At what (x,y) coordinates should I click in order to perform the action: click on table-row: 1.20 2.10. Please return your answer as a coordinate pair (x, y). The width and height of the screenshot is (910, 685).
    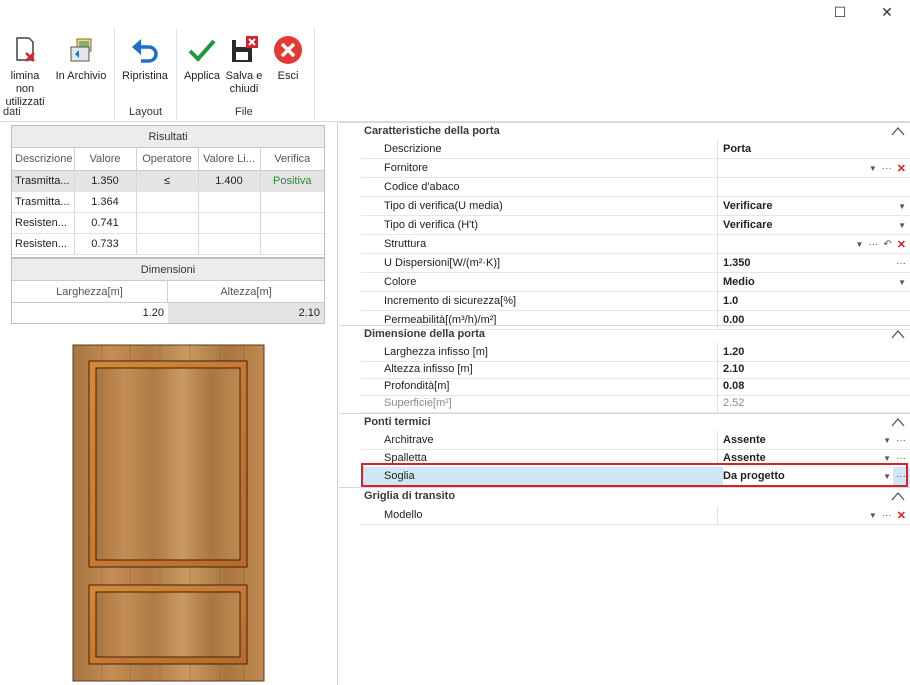
    Looking at the image, I should click on (168, 313).